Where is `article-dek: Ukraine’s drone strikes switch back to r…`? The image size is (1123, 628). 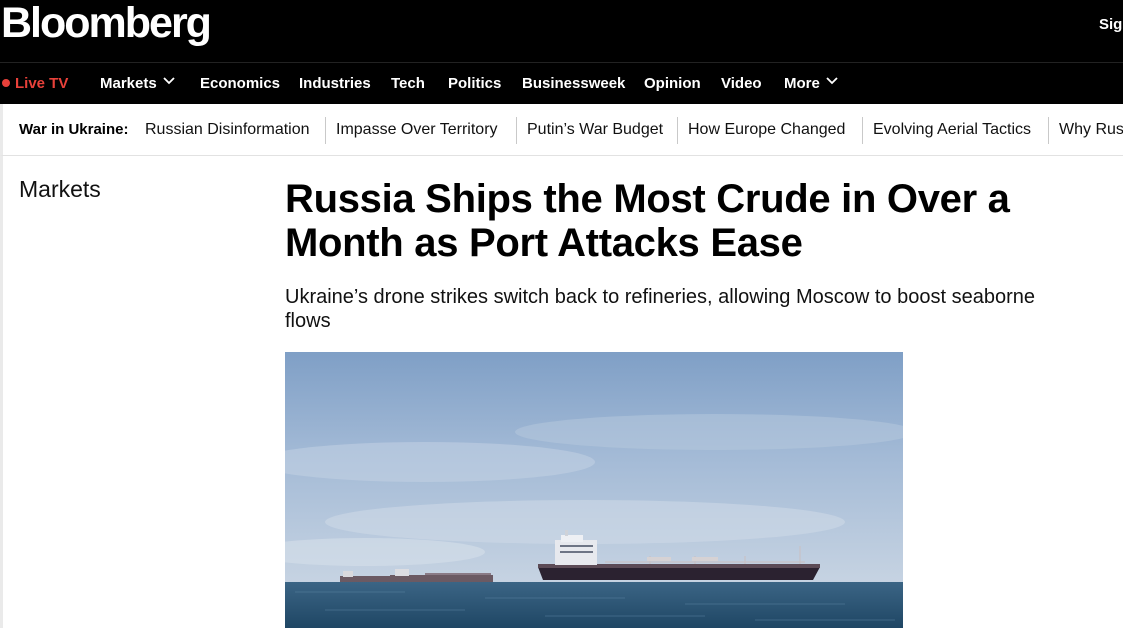 article-dek: Ukraine’s drone strikes switch back to r… is located at coordinates (660, 309).